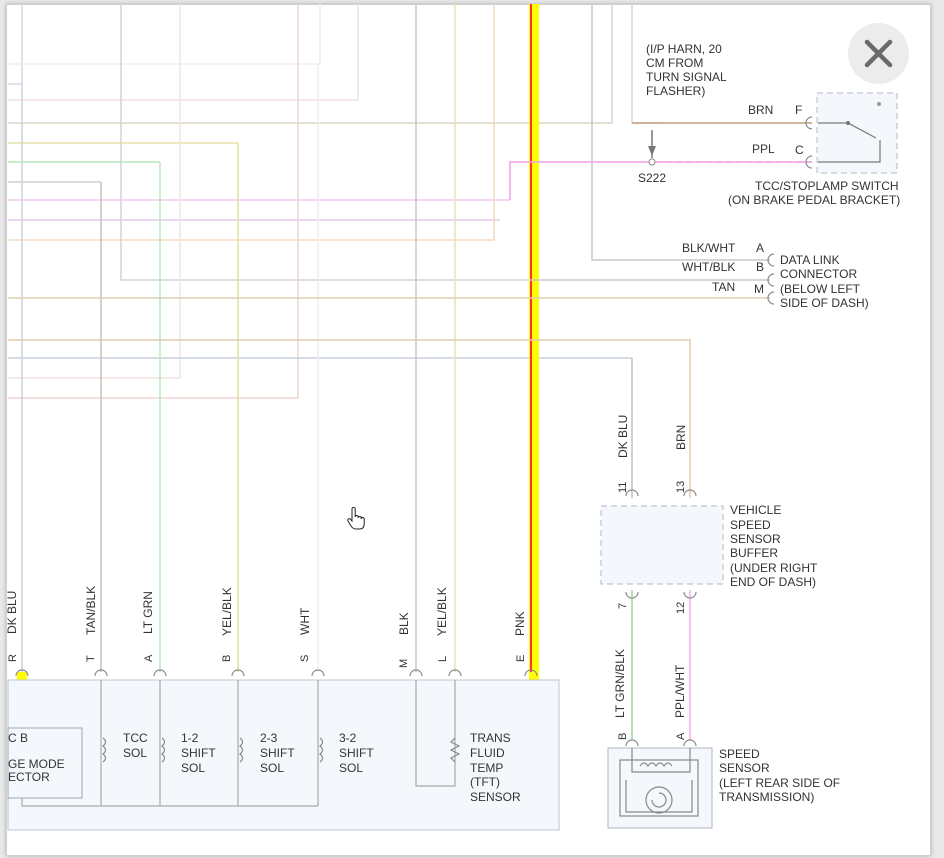  What do you see at coordinates (190, 738) in the screenshot?
I see `component-name: 1-2` at bounding box center [190, 738].